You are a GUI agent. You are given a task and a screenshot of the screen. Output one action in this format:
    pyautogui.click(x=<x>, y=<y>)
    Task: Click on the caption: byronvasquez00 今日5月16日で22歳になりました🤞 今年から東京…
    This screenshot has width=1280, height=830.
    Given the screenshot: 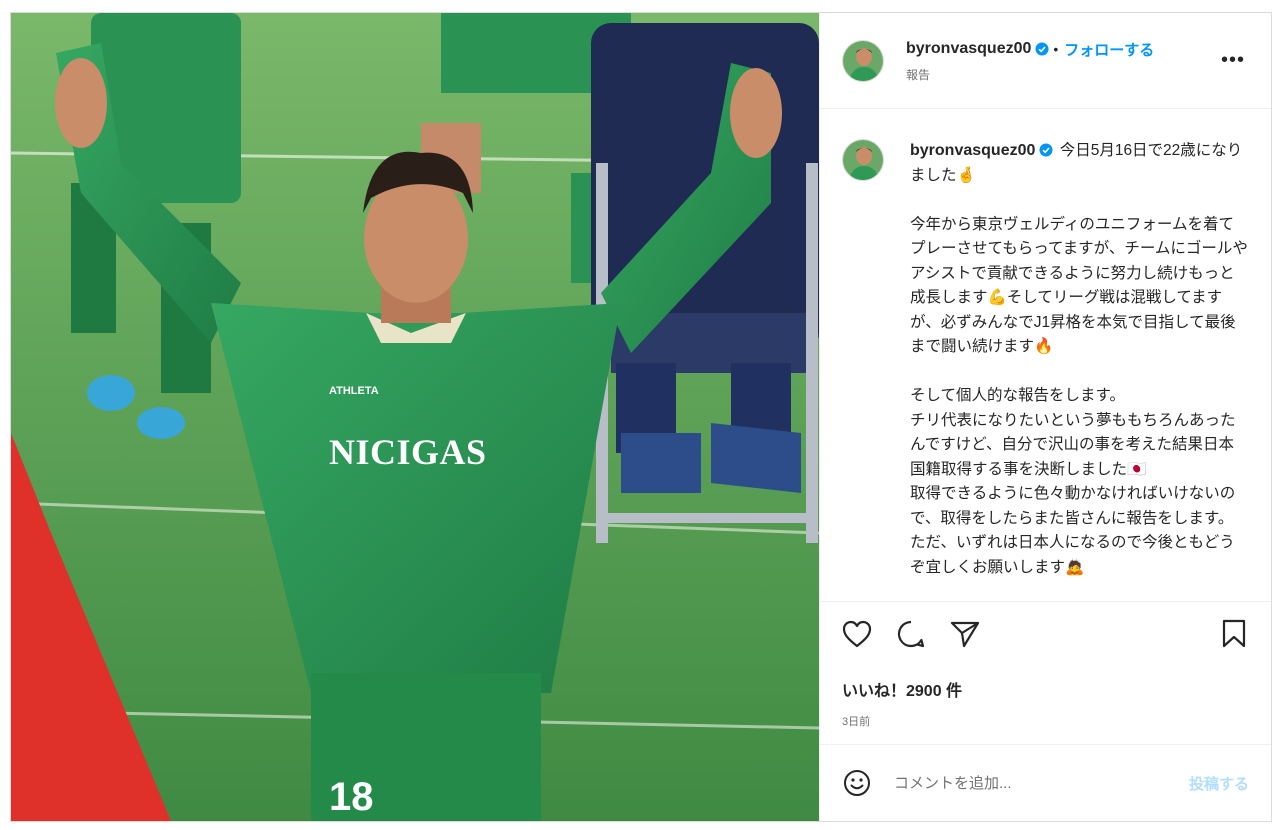 What is the action you would take?
    pyautogui.click(x=1079, y=370)
    